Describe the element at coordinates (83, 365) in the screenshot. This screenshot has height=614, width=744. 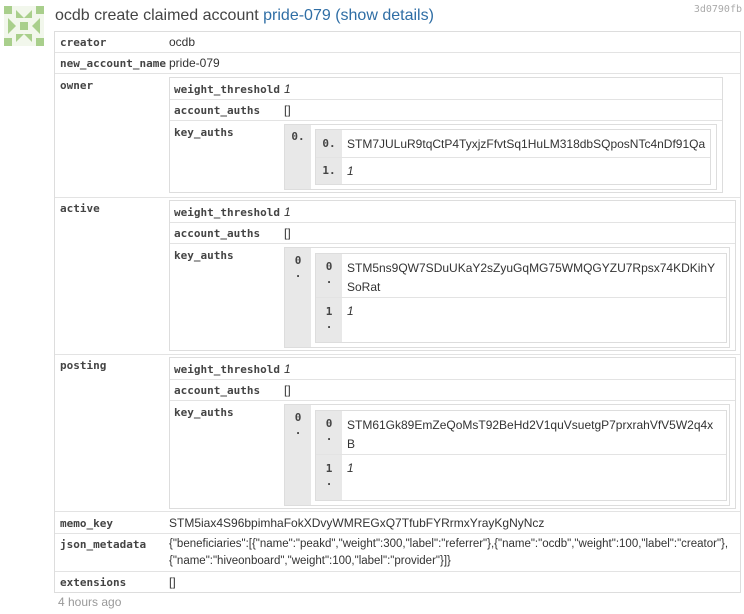
I see `field-key-posting: posting` at that location.